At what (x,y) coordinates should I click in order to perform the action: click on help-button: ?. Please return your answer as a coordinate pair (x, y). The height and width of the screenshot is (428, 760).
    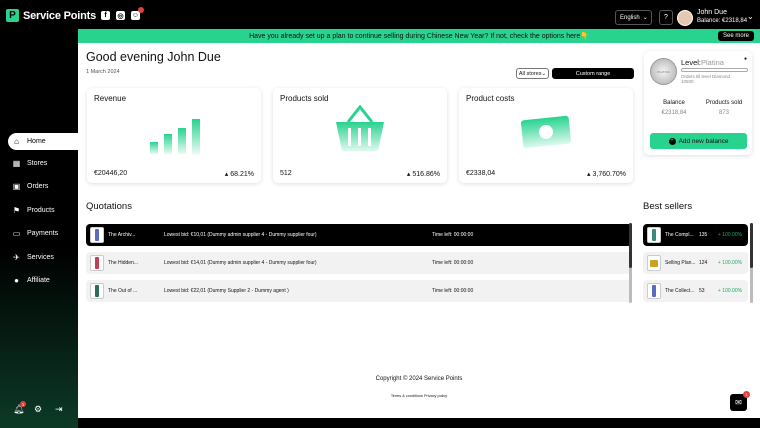
    Looking at the image, I should click on (666, 17).